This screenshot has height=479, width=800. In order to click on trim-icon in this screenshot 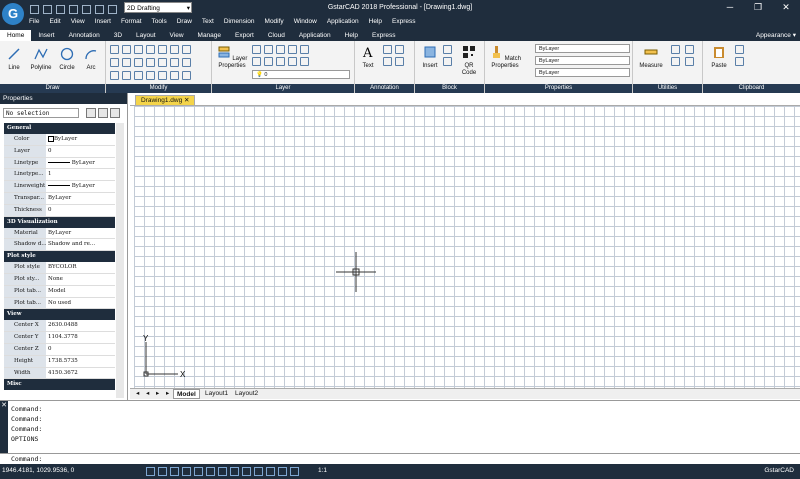, I will do `click(186, 49)`.